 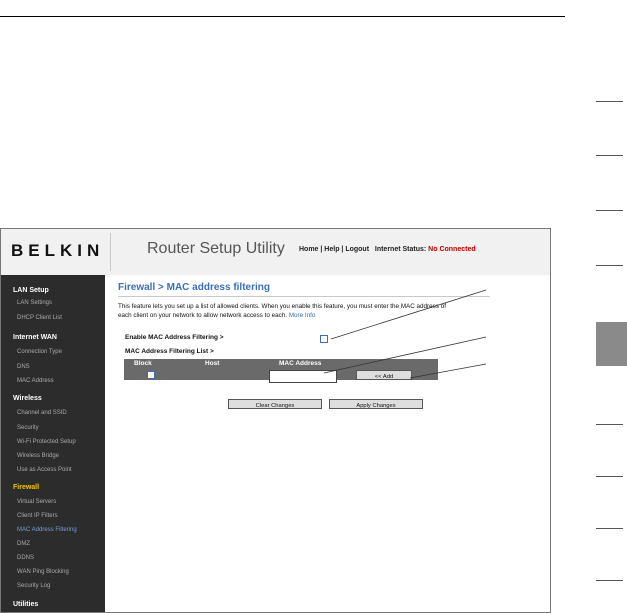 What do you see at coordinates (448, 371) in the screenshot?
I see `callout-line-add-button` at bounding box center [448, 371].